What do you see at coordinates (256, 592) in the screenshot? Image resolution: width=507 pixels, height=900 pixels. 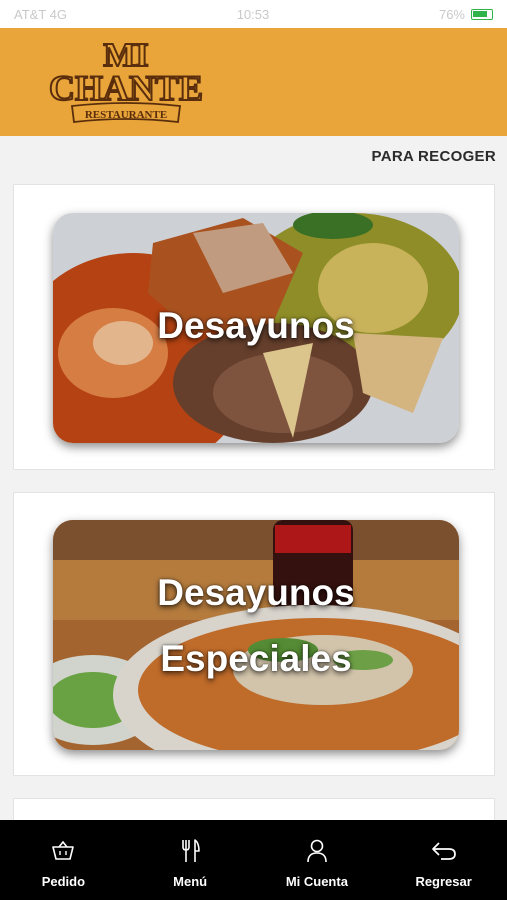 I see `category-title-line-1: Desayunos` at bounding box center [256, 592].